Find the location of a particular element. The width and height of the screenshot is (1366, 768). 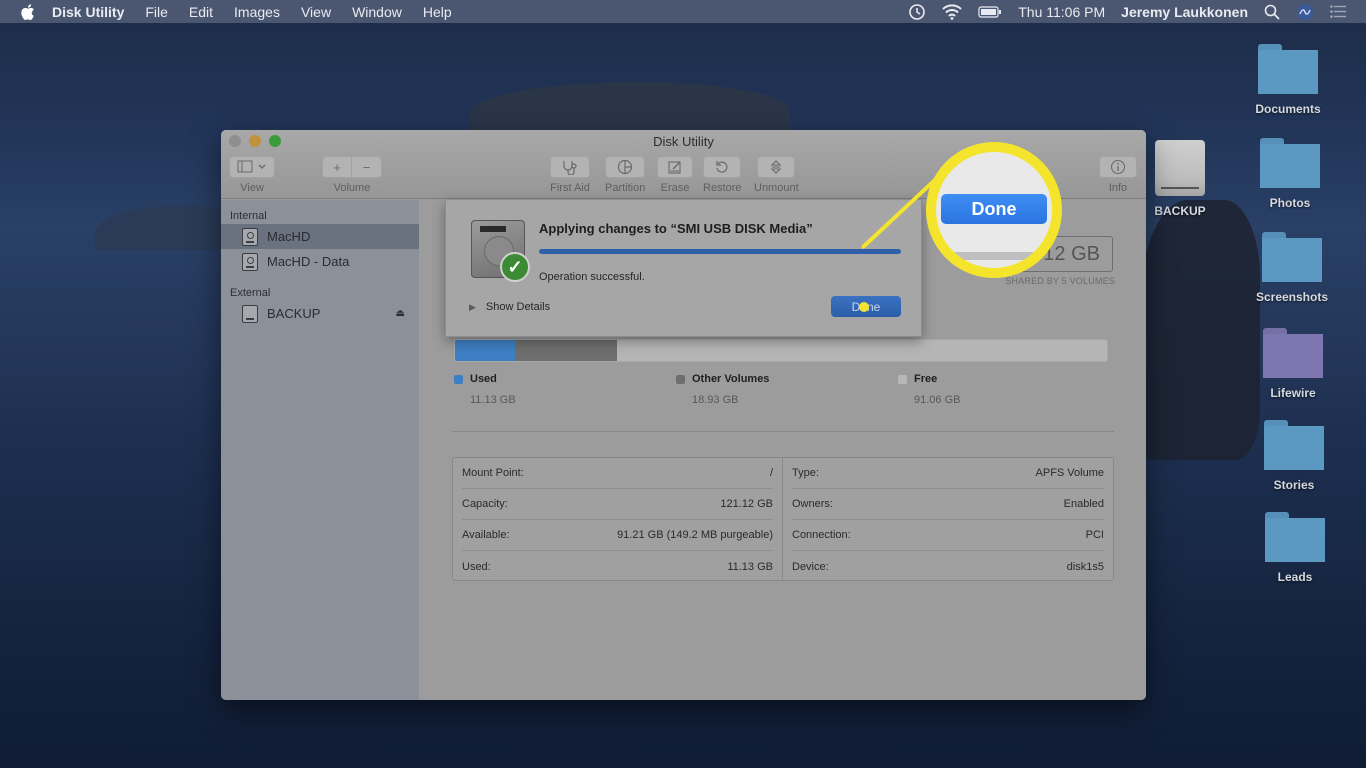

legend-used: Used 11.13 GB is located at coordinates (485, 389).